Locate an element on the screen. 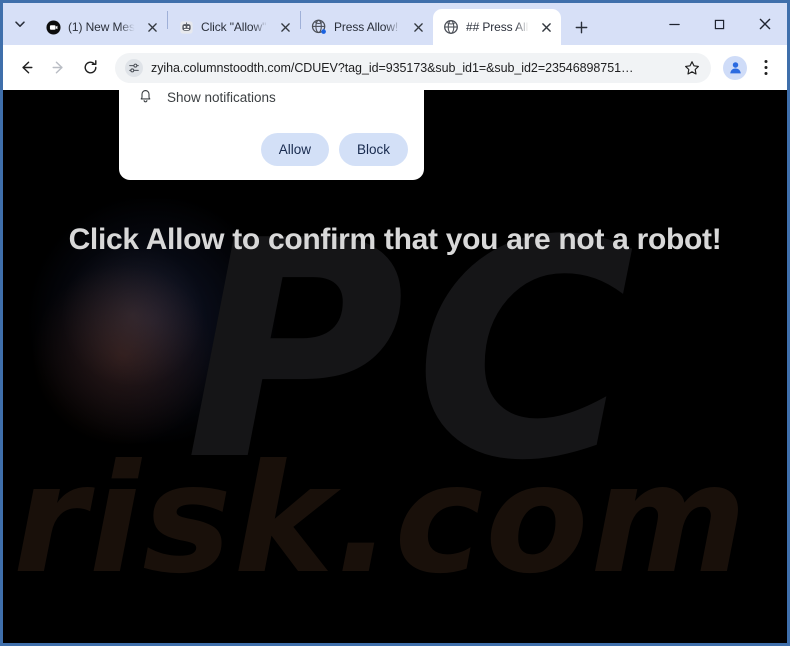 This screenshot has height=646, width=790. robot-icon is located at coordinates (186, 27).